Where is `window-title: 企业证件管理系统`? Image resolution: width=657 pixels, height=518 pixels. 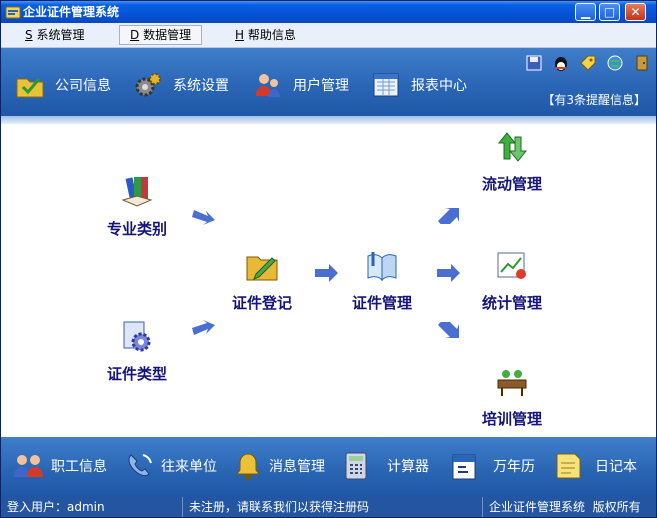 window-title: 企业证件管理系统 is located at coordinates (71, 12).